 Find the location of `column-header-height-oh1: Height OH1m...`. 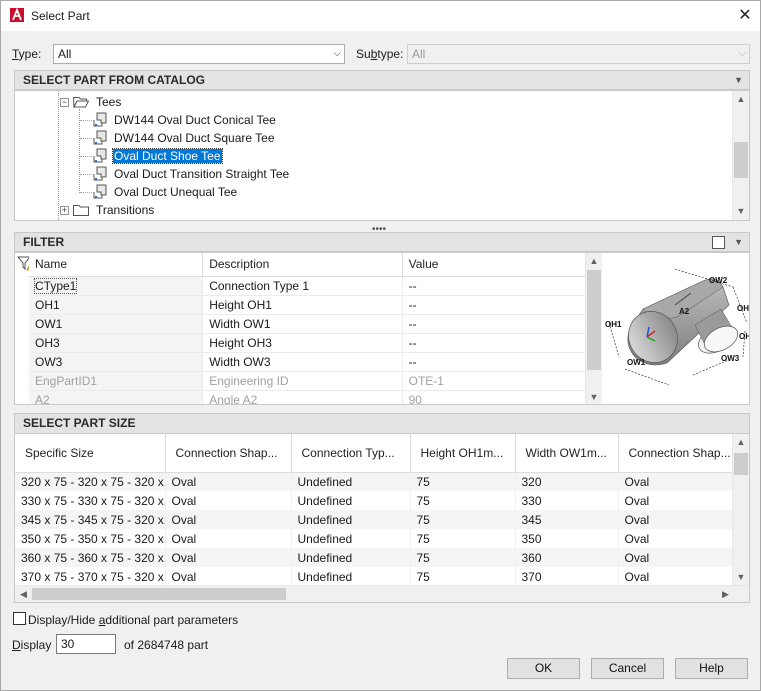

column-header-height-oh1: Height OH1m... is located at coordinates (463, 453).